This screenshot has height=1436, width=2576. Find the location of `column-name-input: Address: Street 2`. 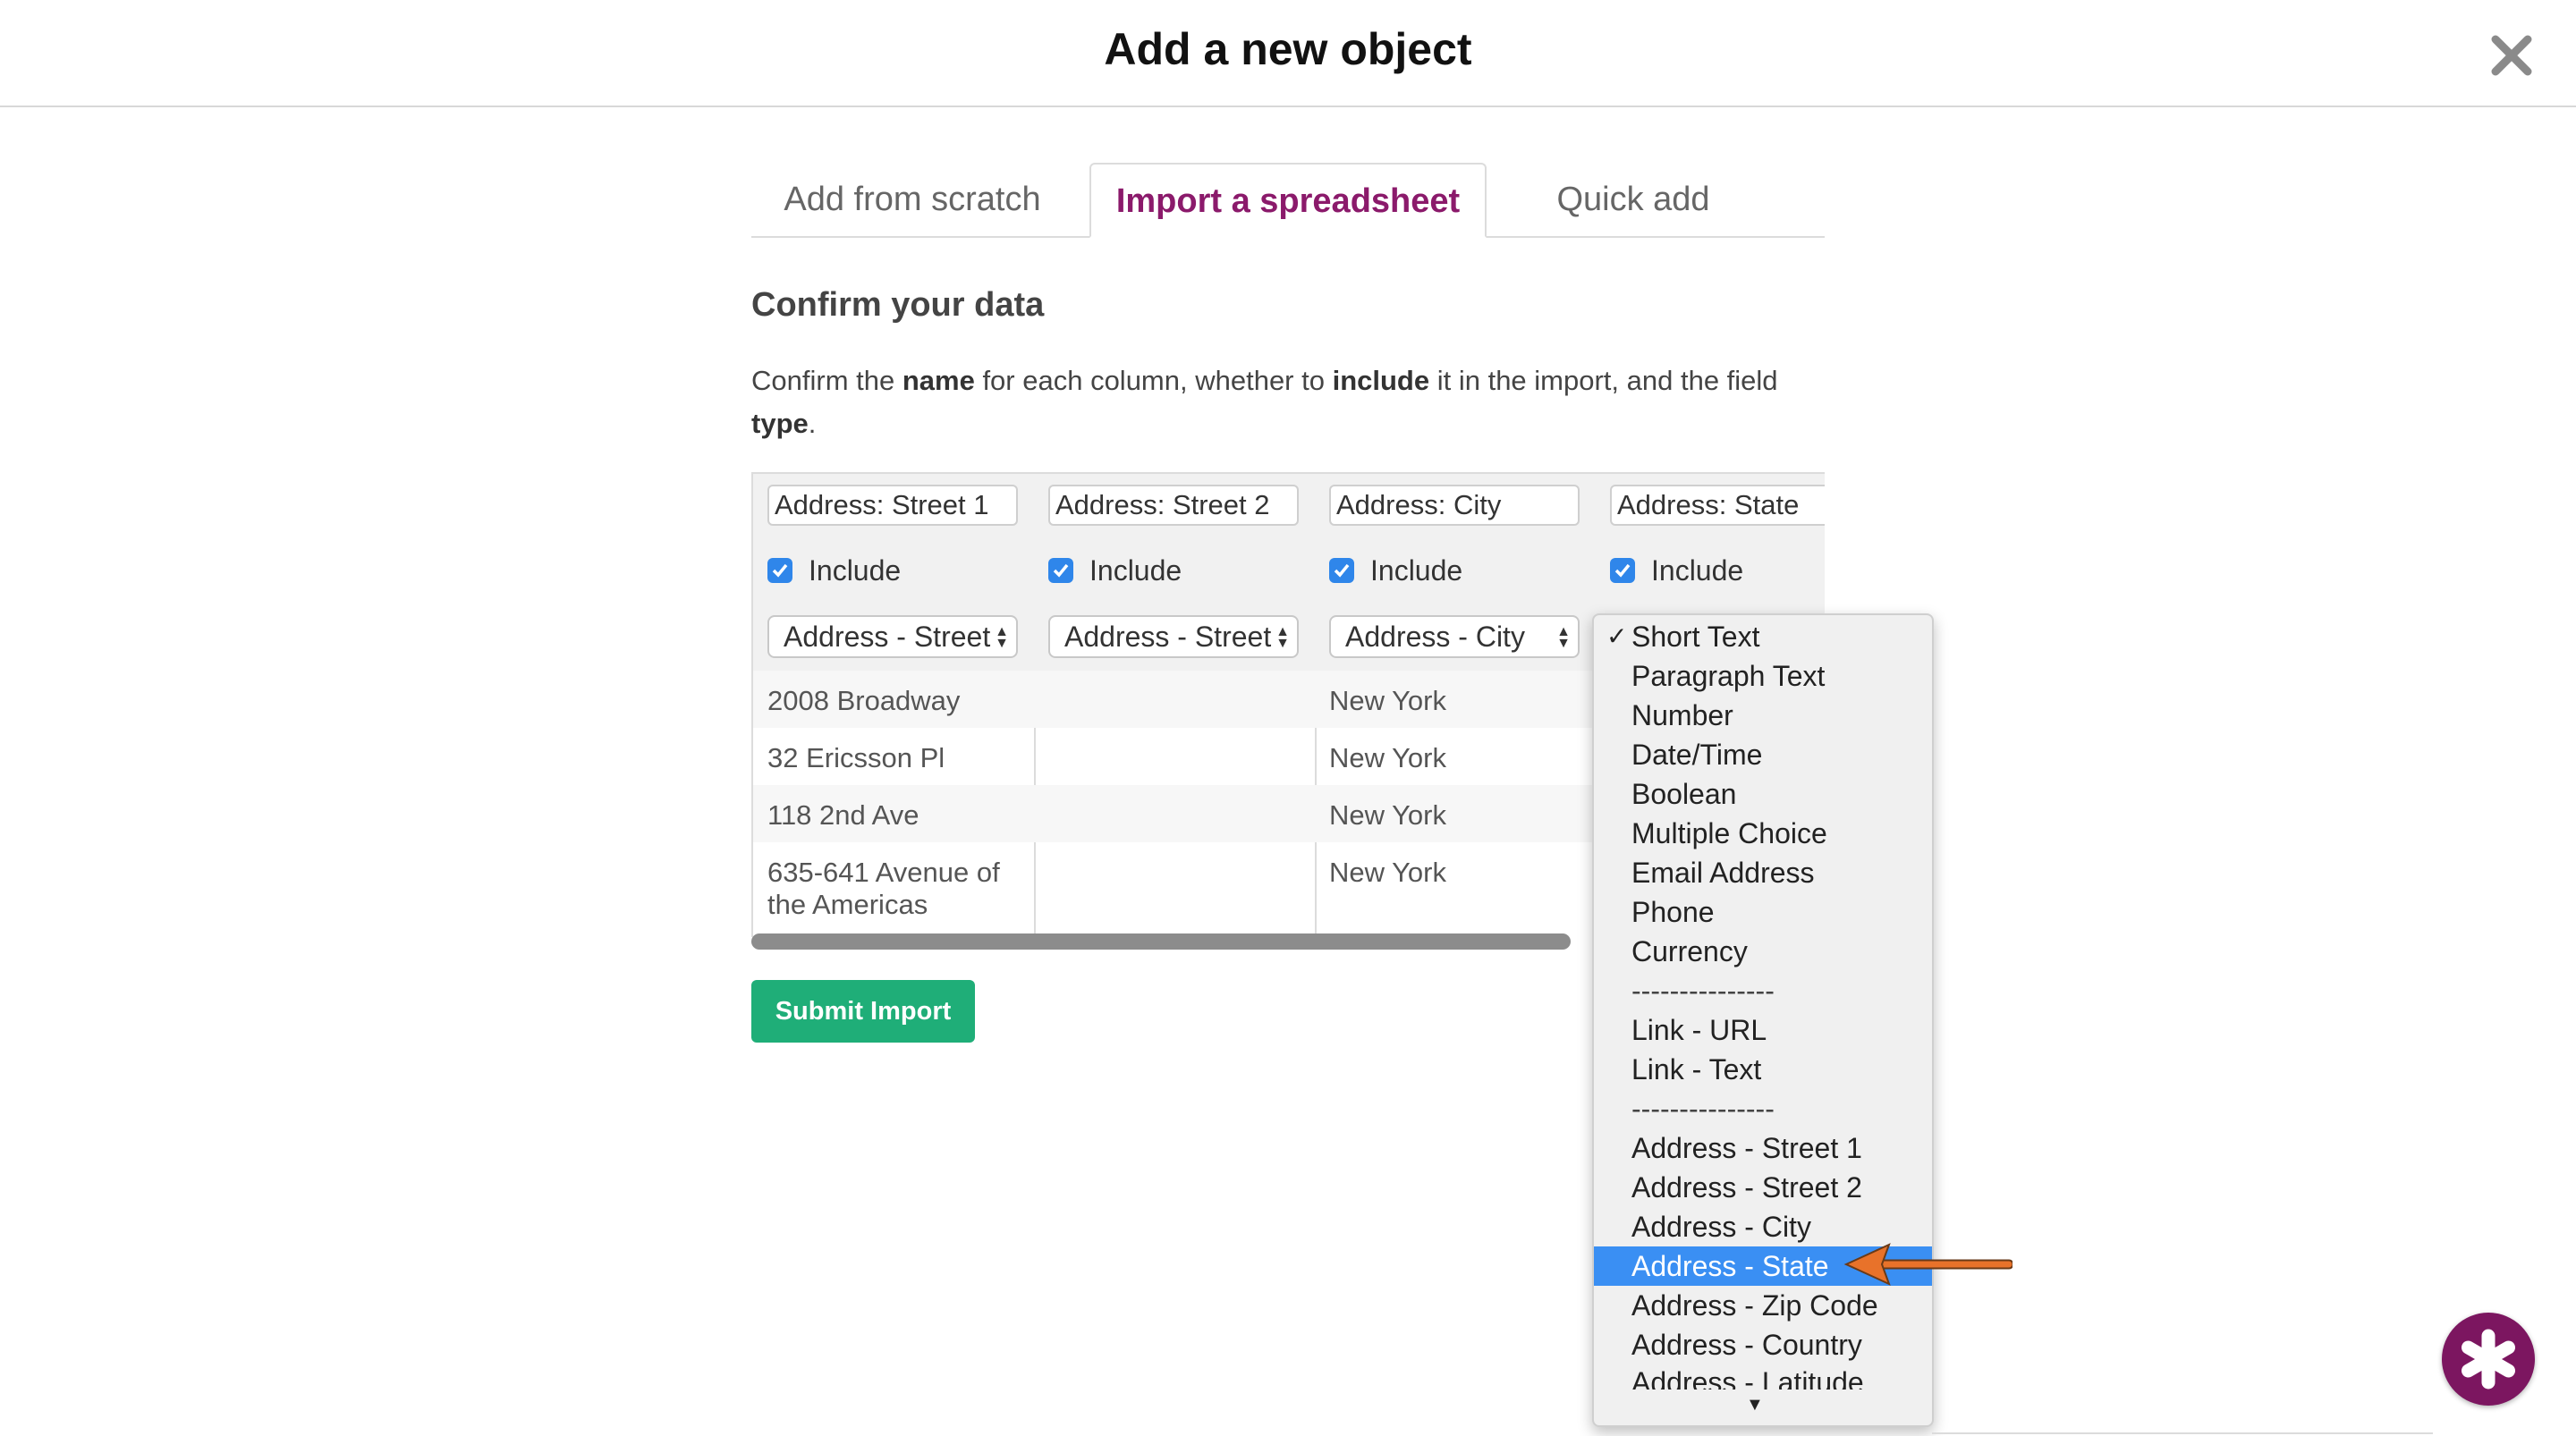

column-name-input: Address: Street 2 is located at coordinates (1173, 505).